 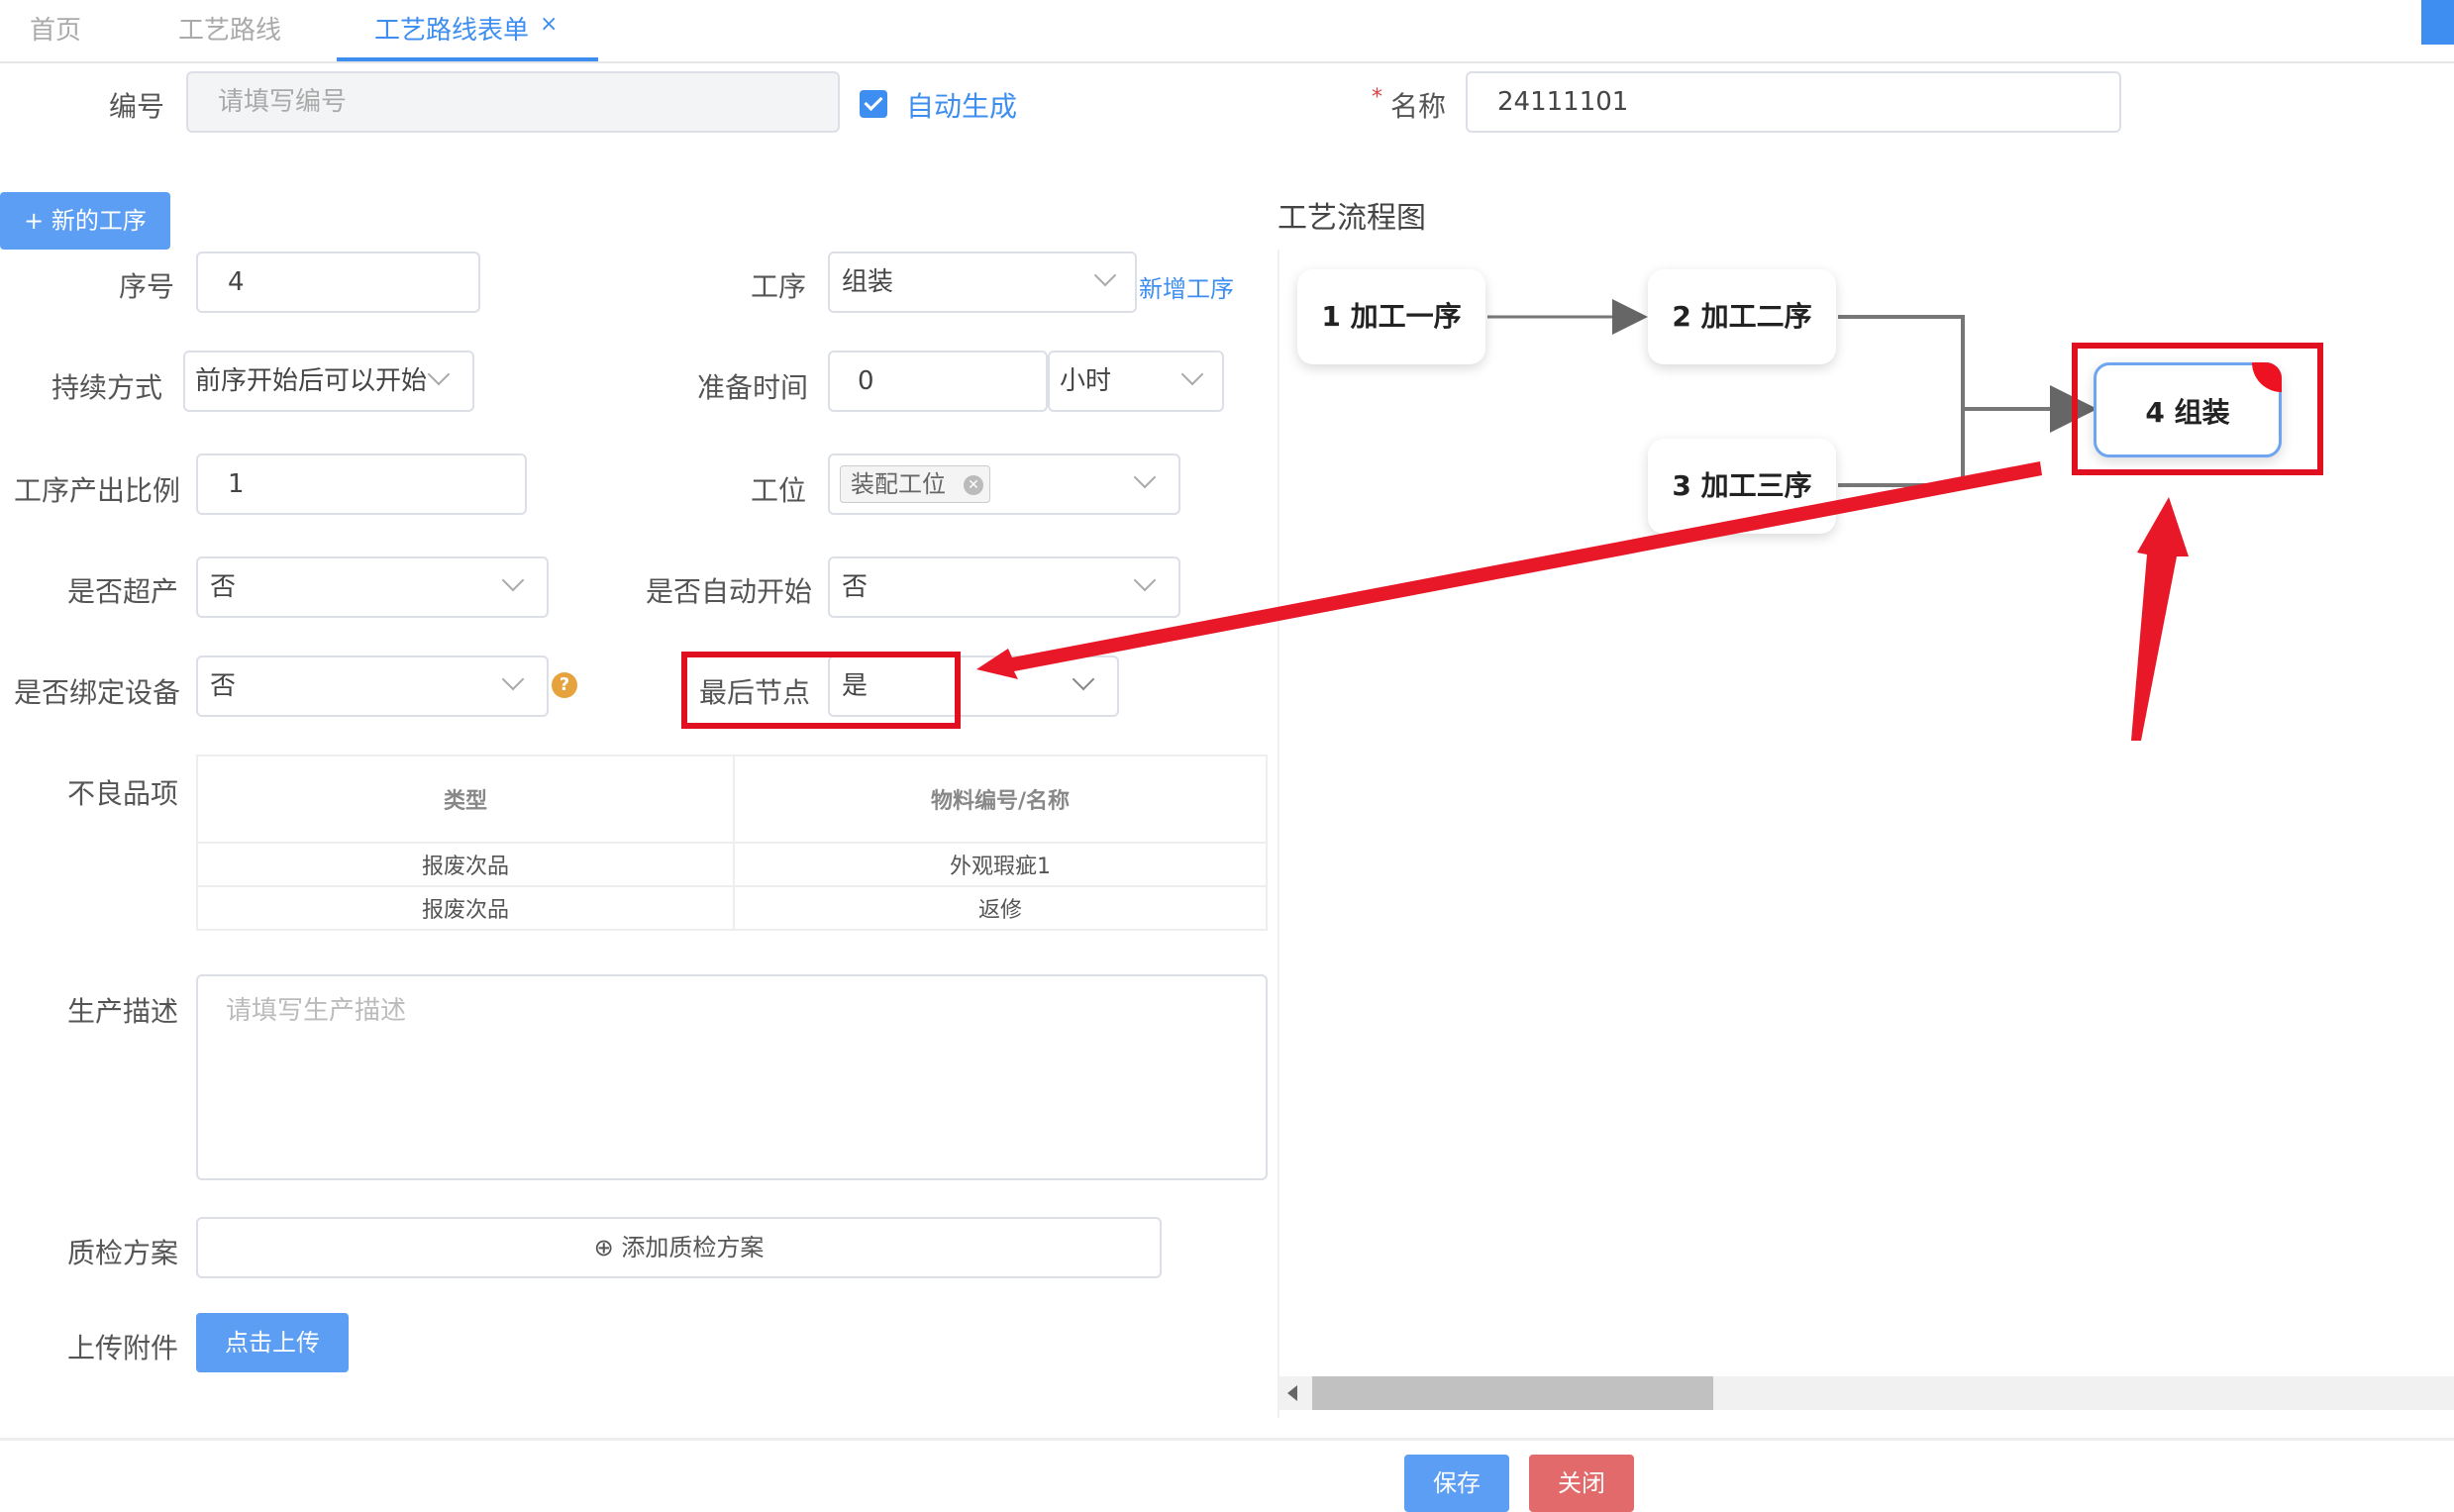 I want to click on horizontal-scrollbar, so click(x=1867, y=1393).